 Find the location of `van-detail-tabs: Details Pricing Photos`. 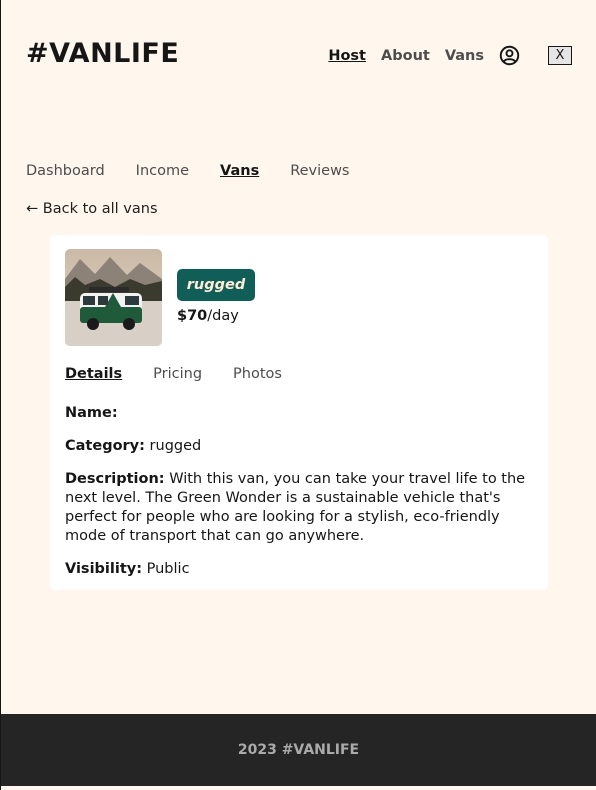

van-detail-tabs: Details Pricing Photos is located at coordinates (173, 374).